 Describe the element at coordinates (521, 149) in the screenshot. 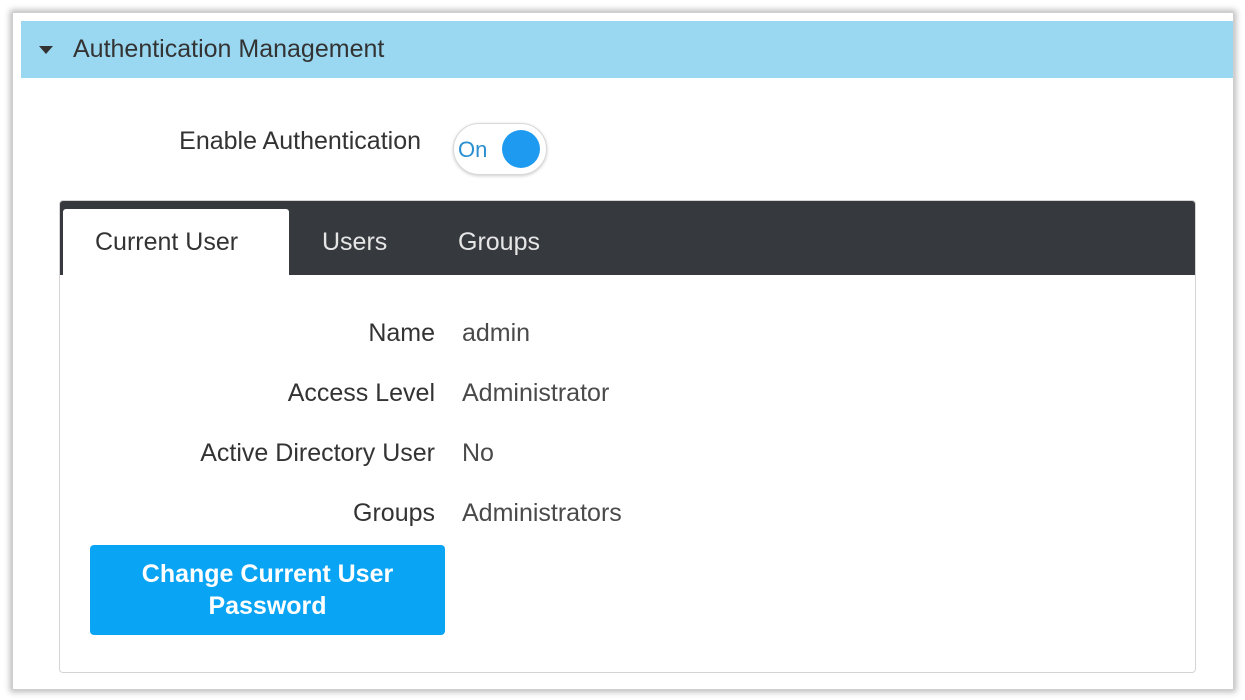

I see `toggle-knob` at that location.